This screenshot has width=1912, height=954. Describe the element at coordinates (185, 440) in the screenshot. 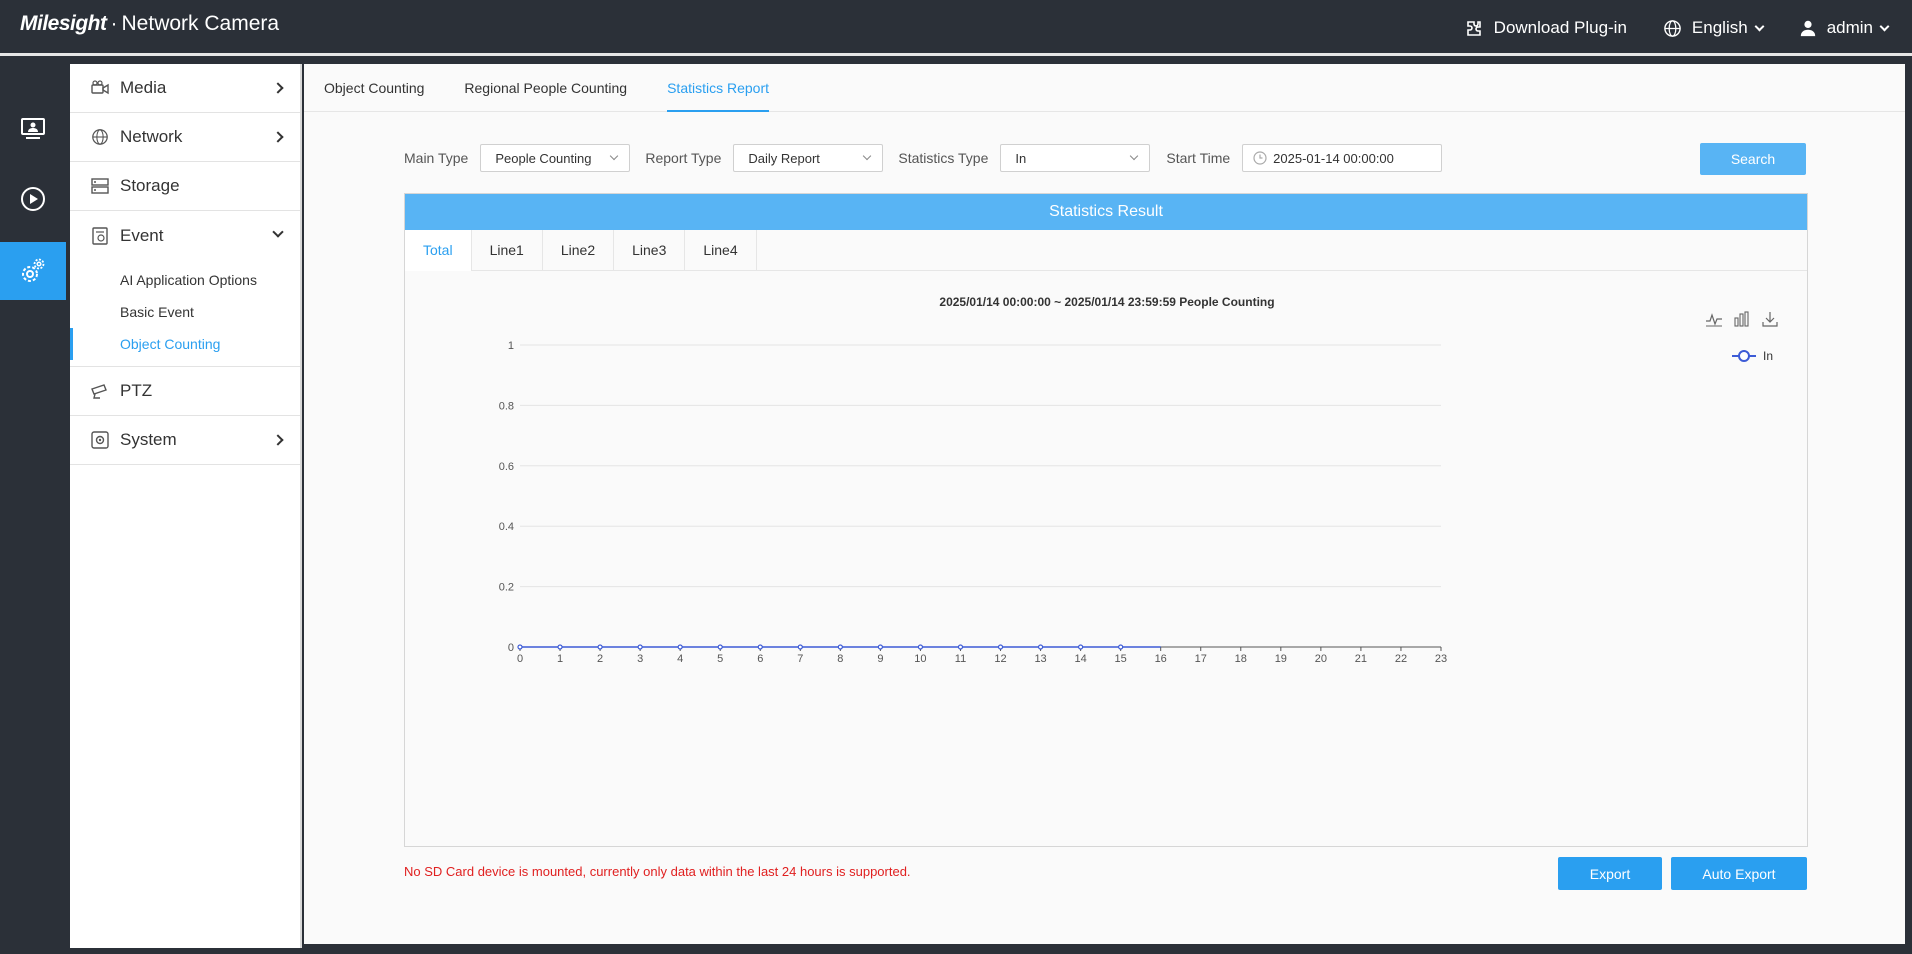

I see `menu-item-system: System` at that location.